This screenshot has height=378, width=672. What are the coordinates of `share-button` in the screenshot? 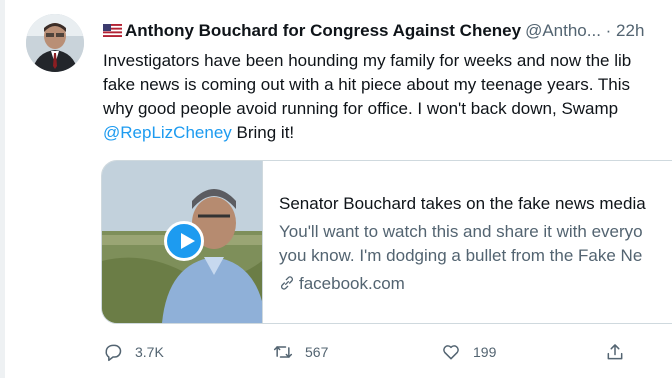 It's located at (621, 352).